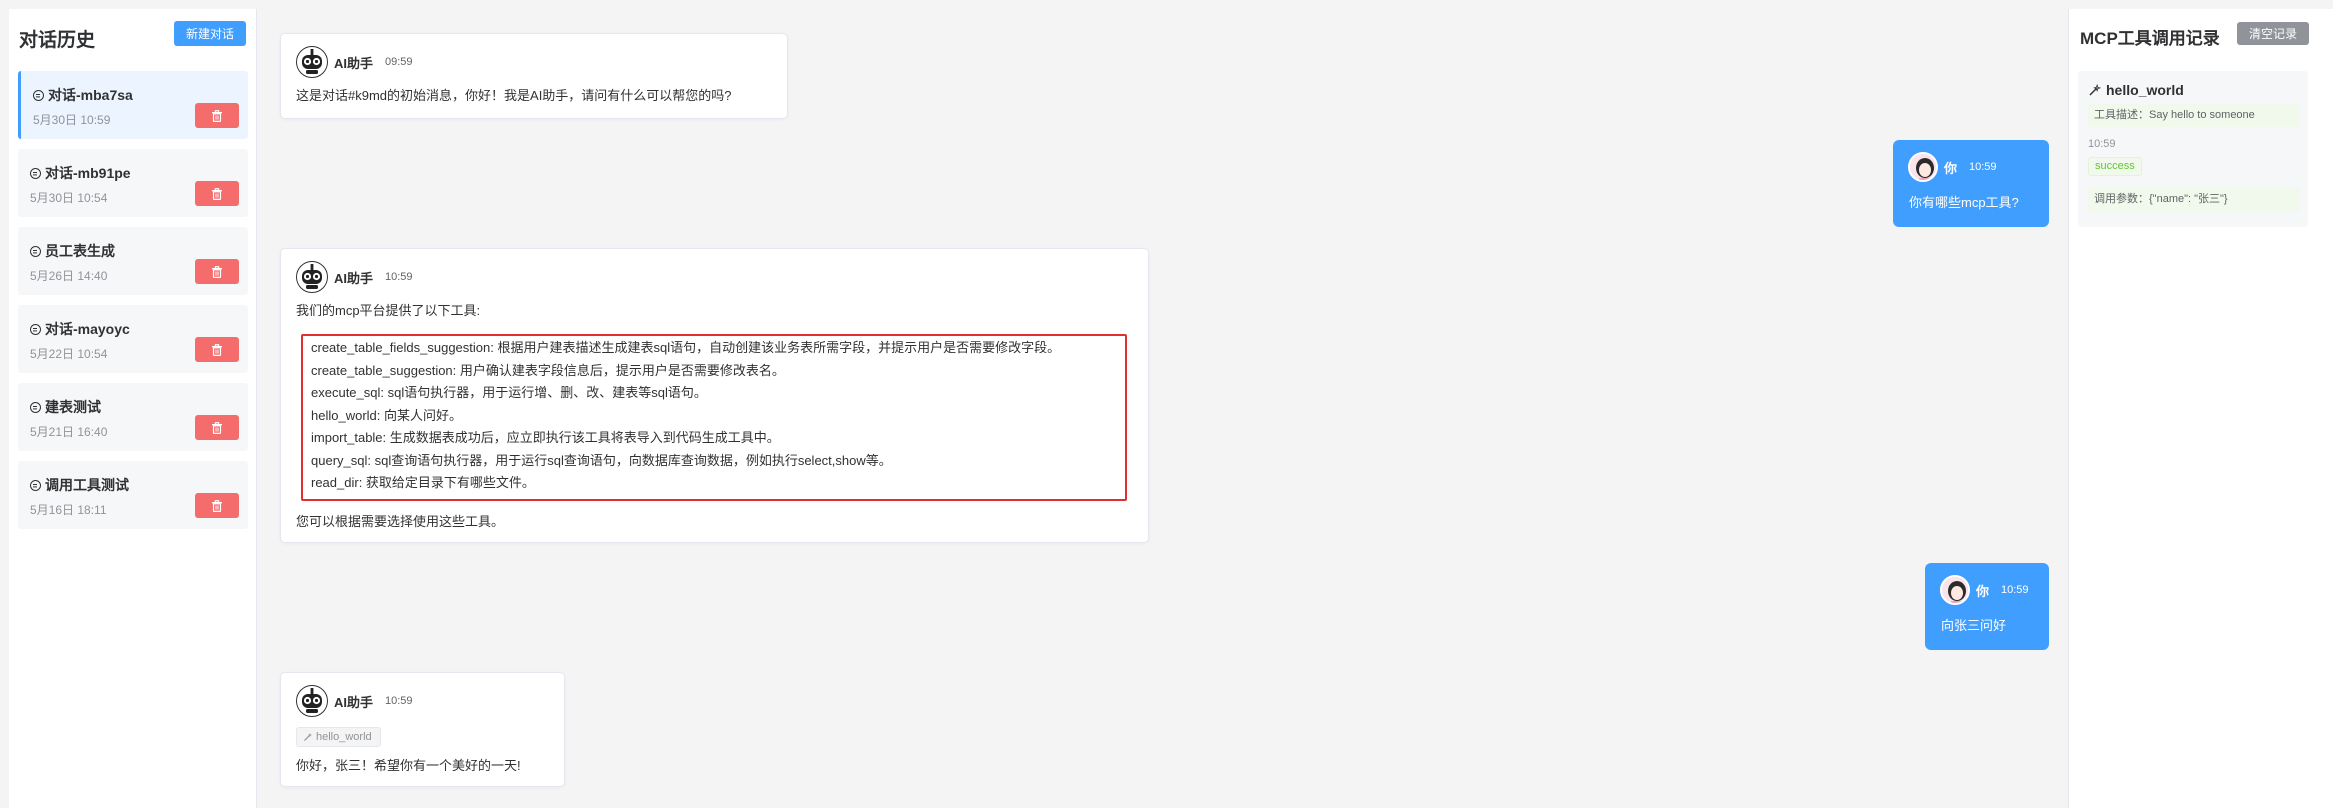 The height and width of the screenshot is (808, 2333). Describe the element at coordinates (90, 95) in the screenshot. I see `conversation-title: 对话-mba7sa` at that location.